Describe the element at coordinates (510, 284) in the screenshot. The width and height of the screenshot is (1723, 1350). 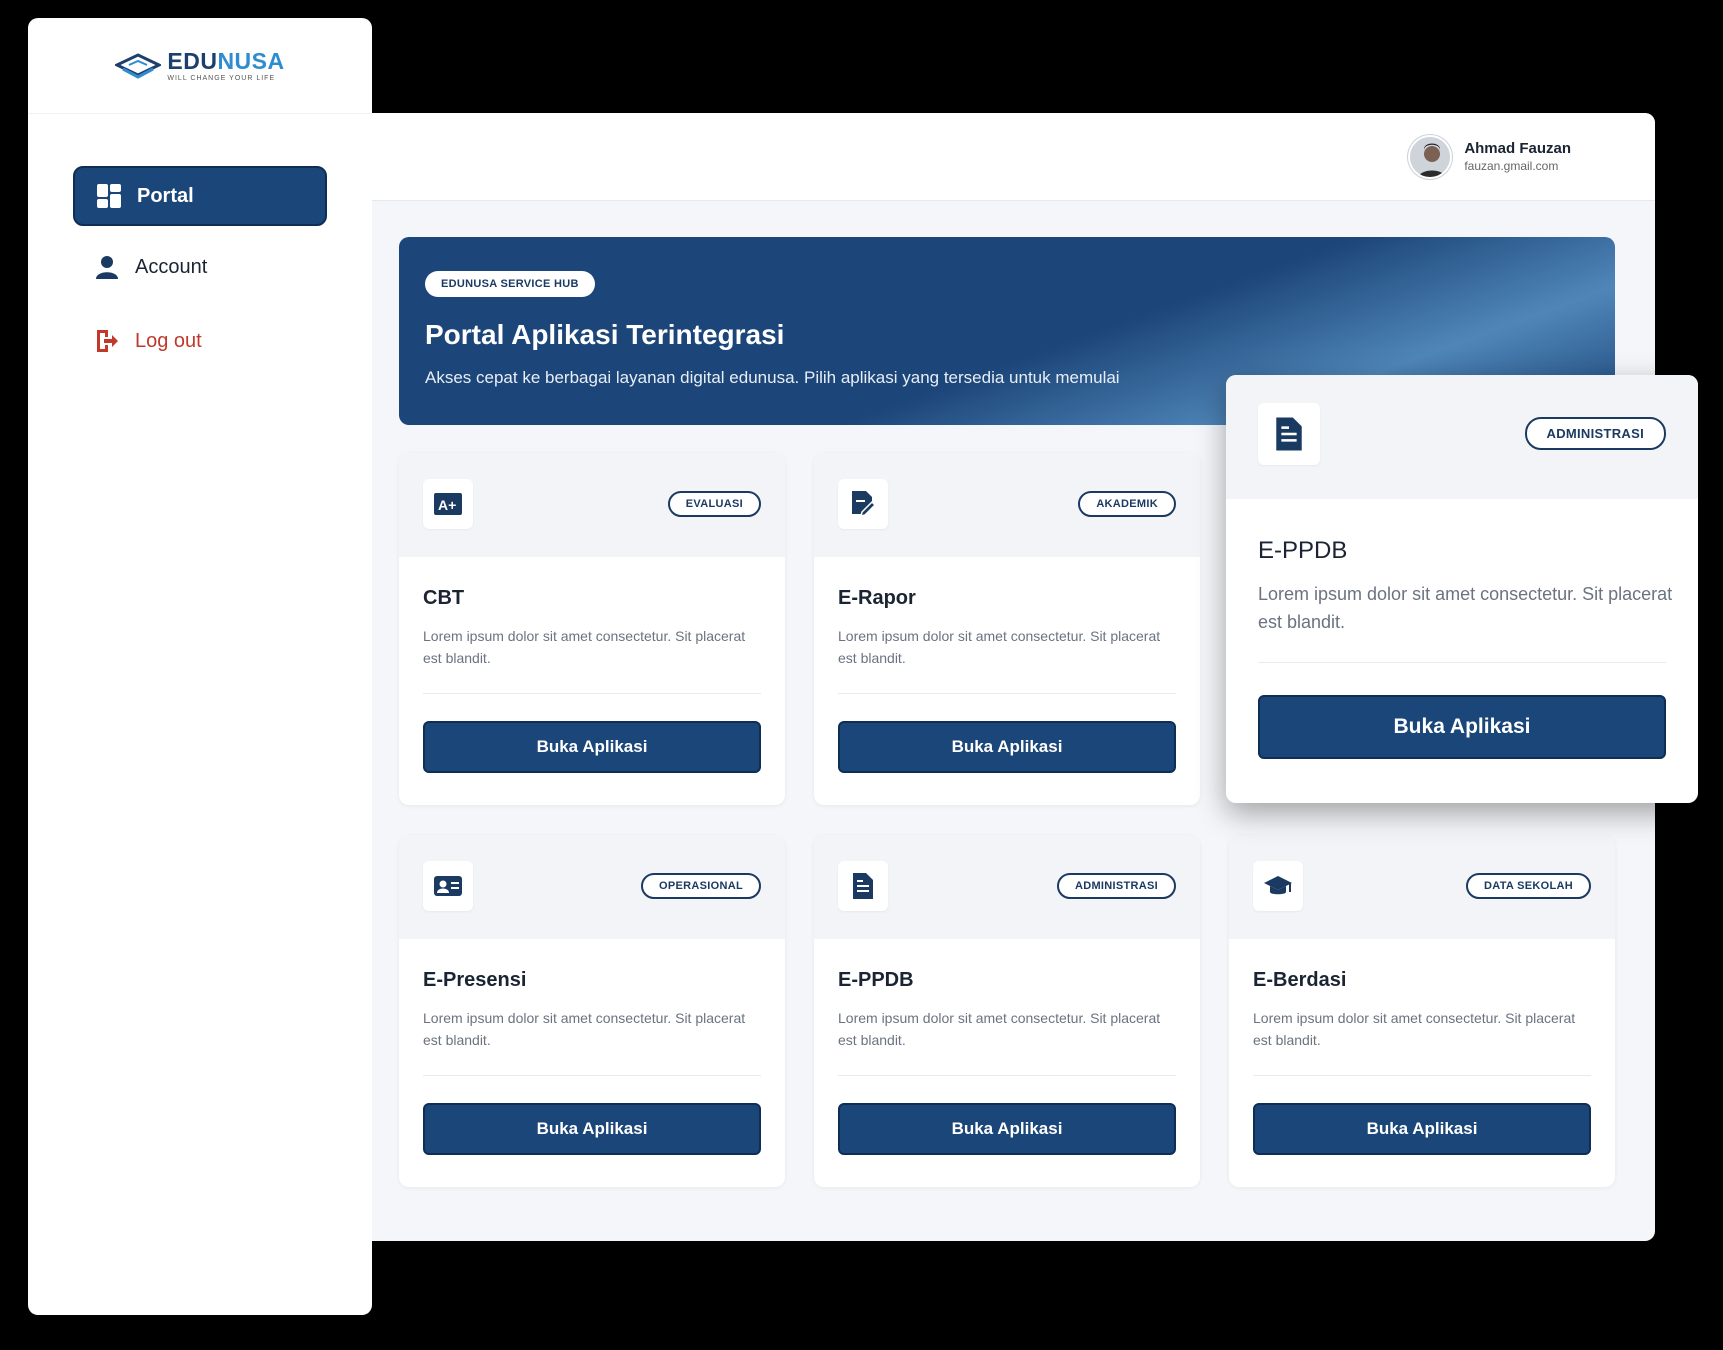
I see `banner-badge: EDUNUSA SERVICE HUB` at that location.